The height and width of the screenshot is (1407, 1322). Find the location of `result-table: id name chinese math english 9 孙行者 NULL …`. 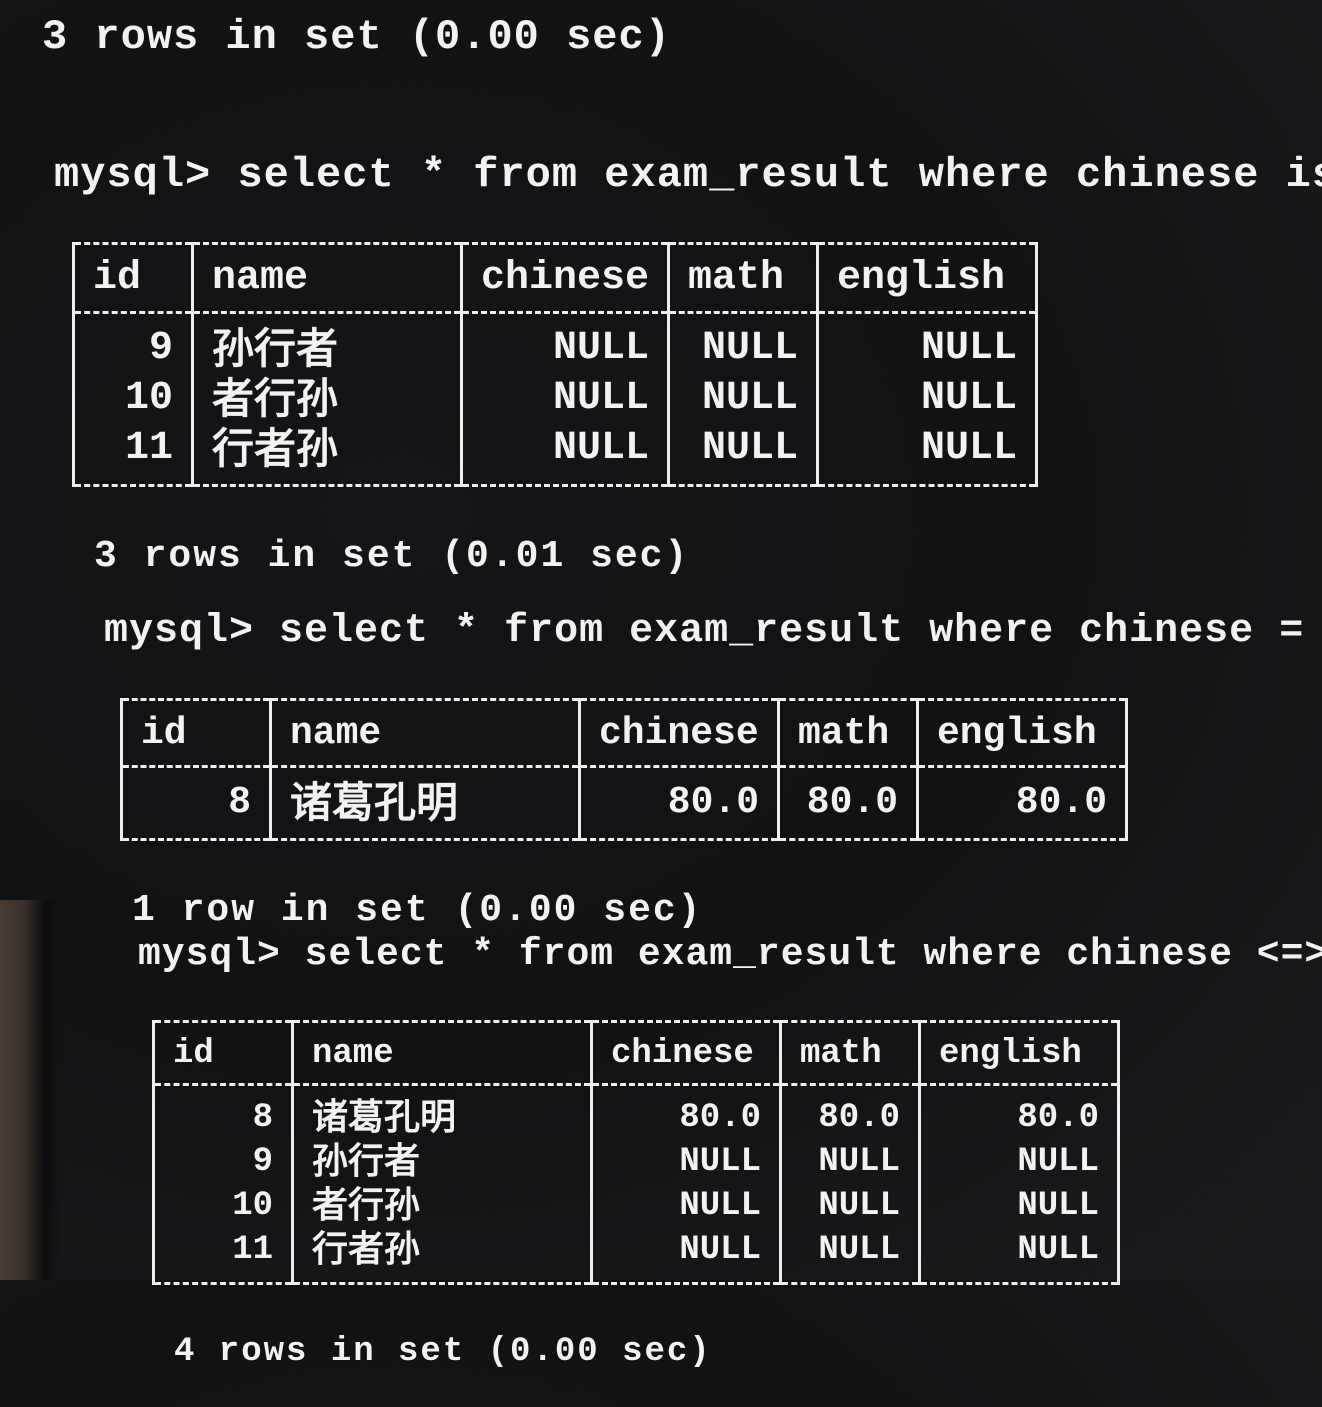

result-table: id name chinese math english 9 孙行者 NULL … is located at coordinates (555, 364).